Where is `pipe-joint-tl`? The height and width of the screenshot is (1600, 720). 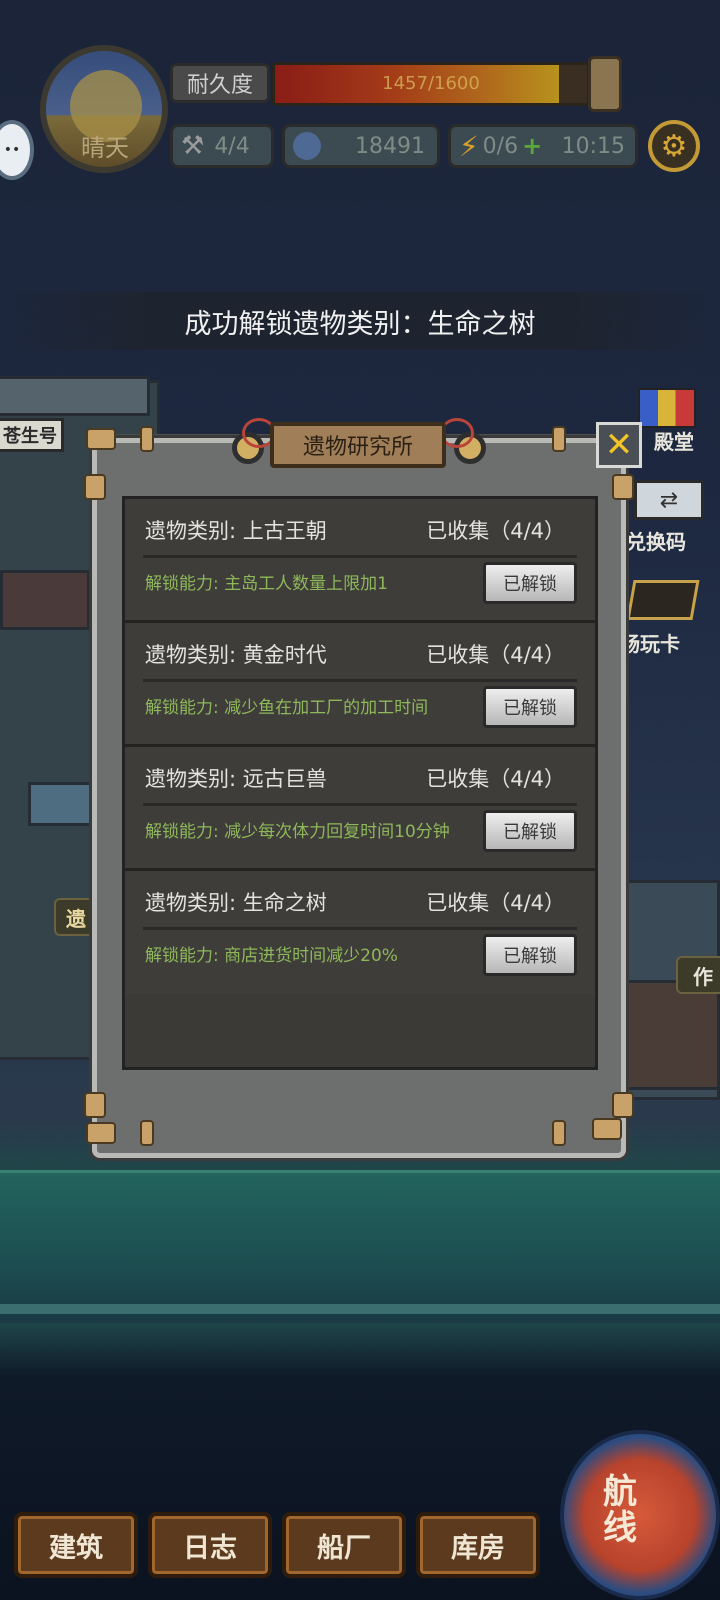
pipe-joint-tl is located at coordinates (101, 439).